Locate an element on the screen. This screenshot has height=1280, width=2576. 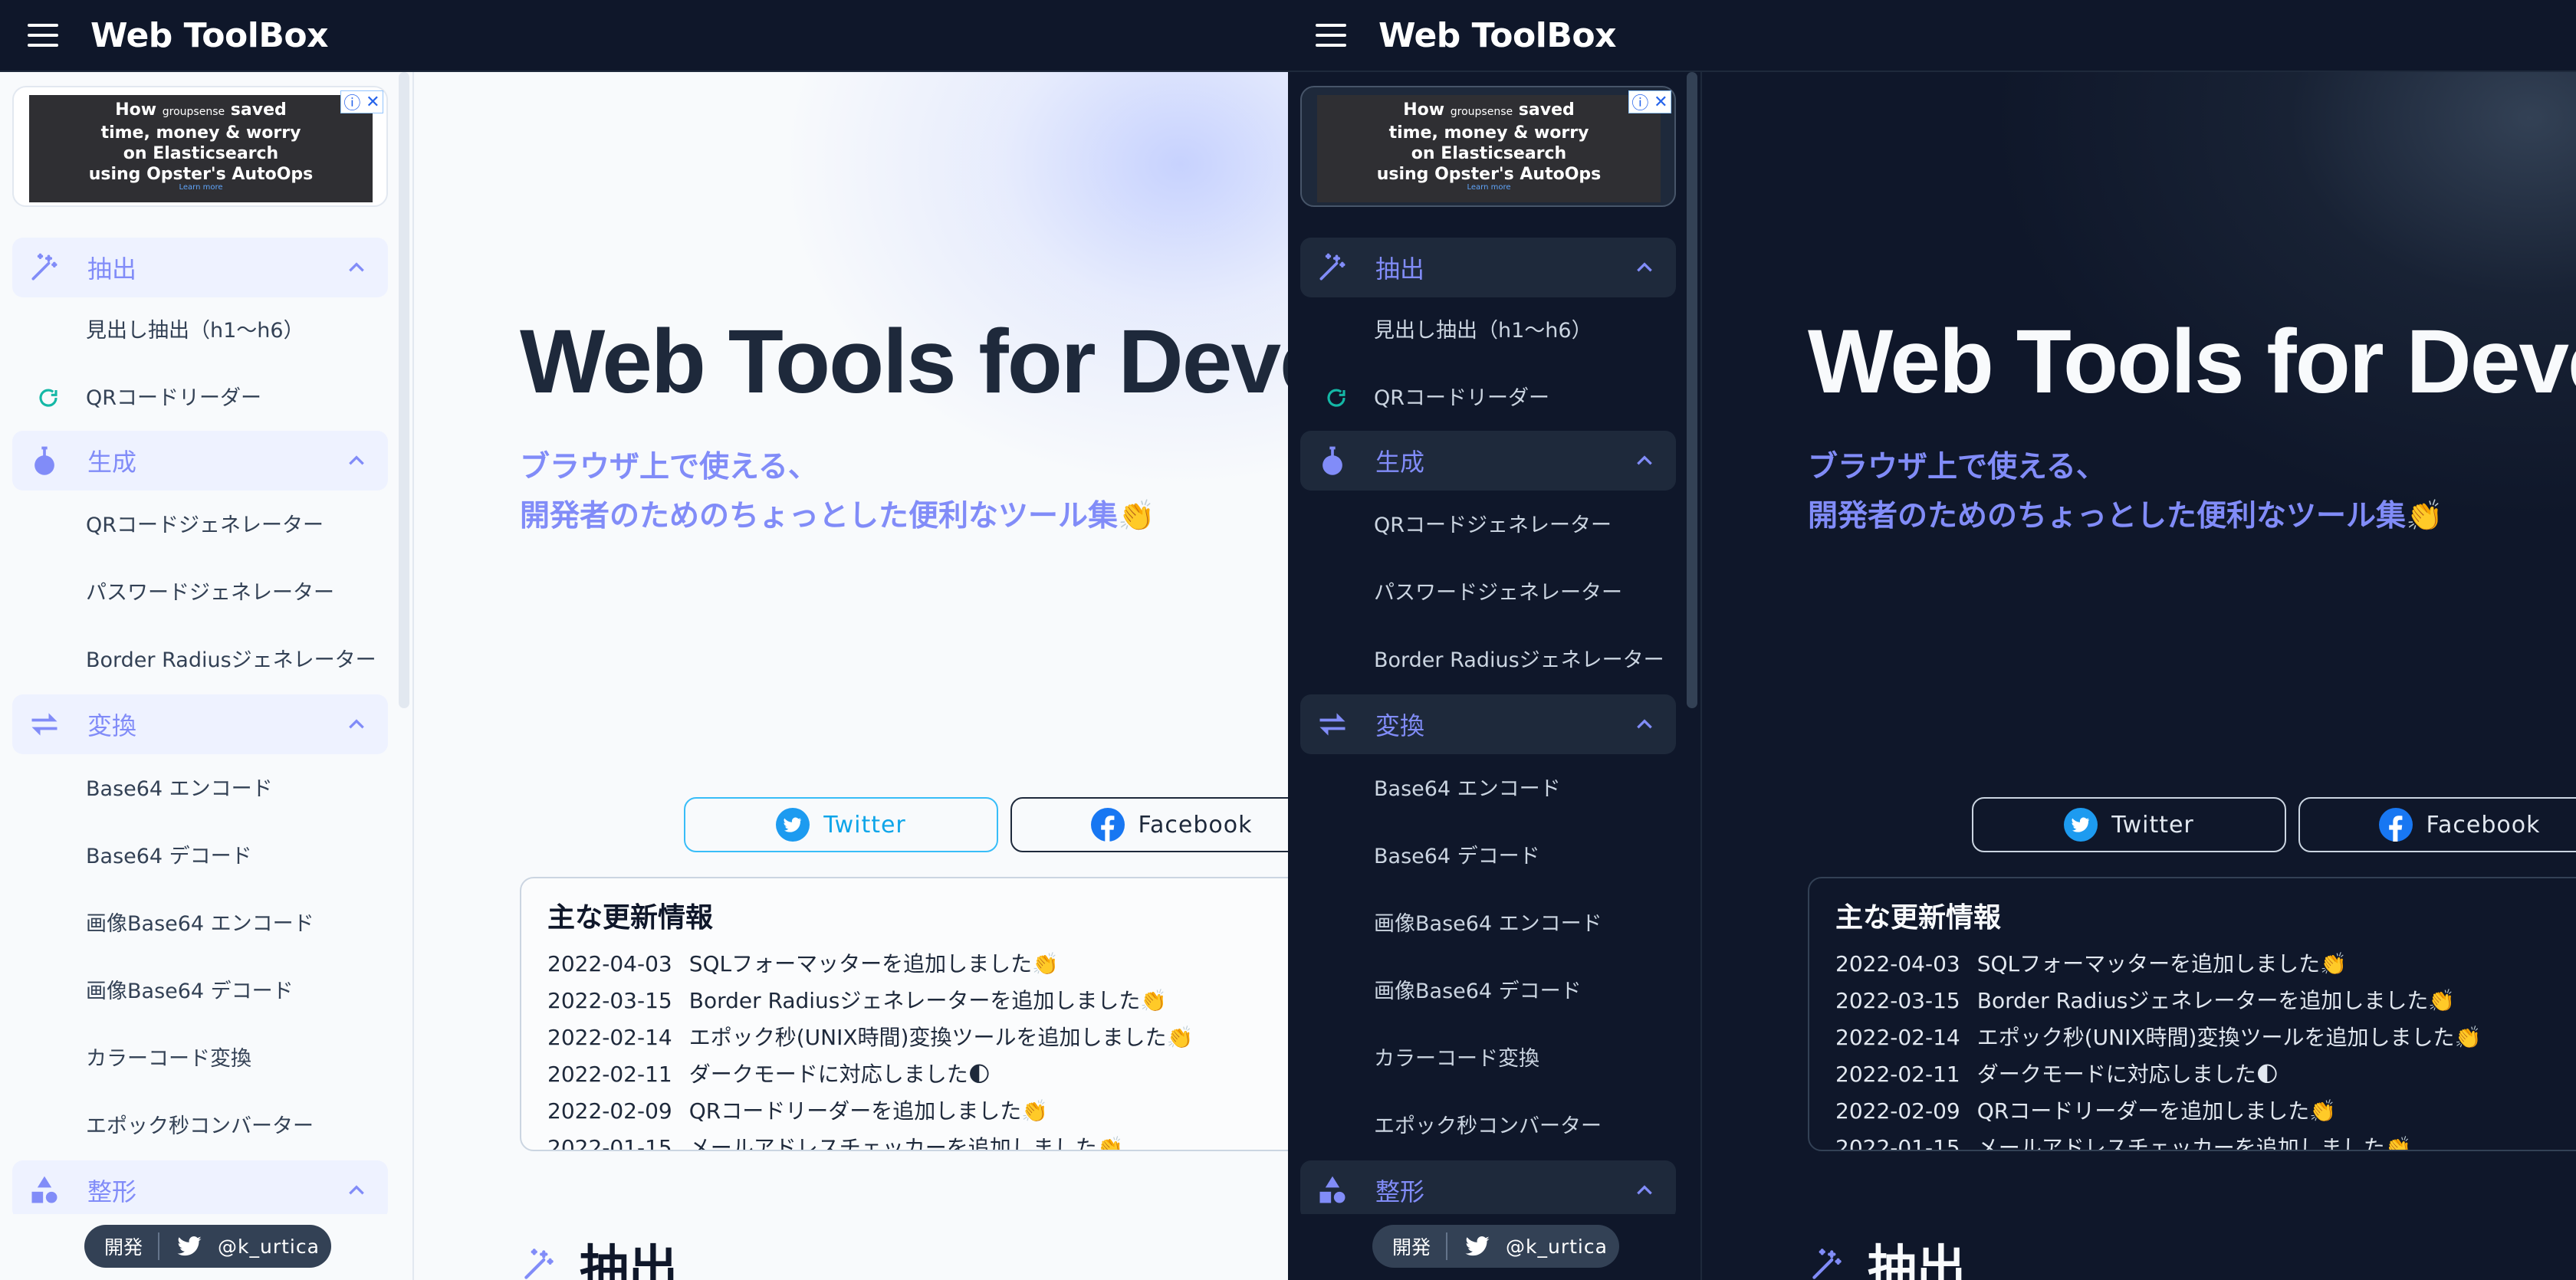
section-heading-extract: 抽出 is located at coordinates (1887, 1254).